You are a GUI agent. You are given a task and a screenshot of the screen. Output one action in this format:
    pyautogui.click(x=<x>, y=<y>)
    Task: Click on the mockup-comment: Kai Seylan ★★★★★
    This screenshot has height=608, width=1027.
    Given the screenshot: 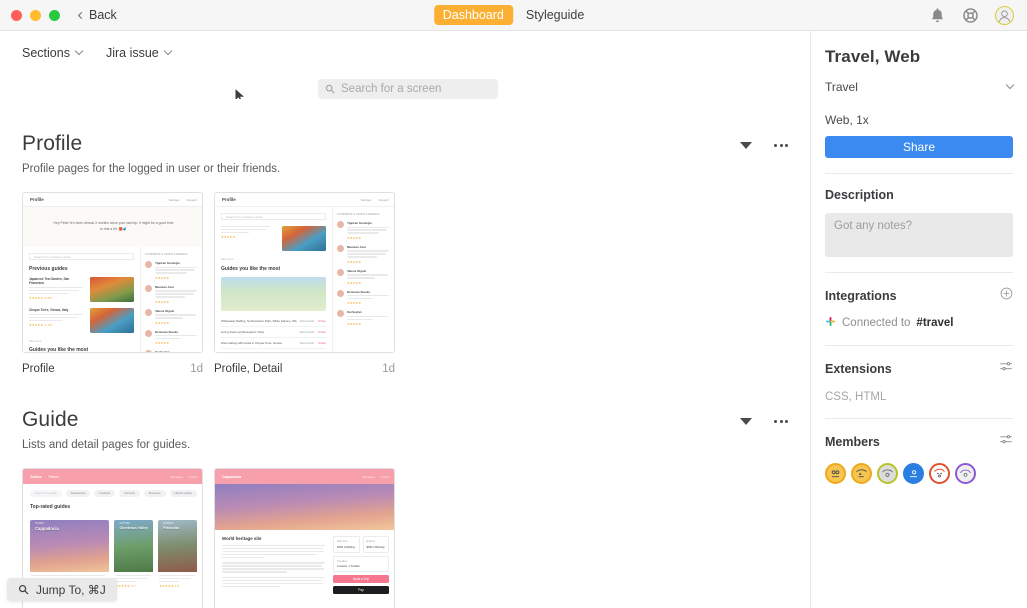 What is the action you would take?
    pyautogui.click(x=172, y=351)
    